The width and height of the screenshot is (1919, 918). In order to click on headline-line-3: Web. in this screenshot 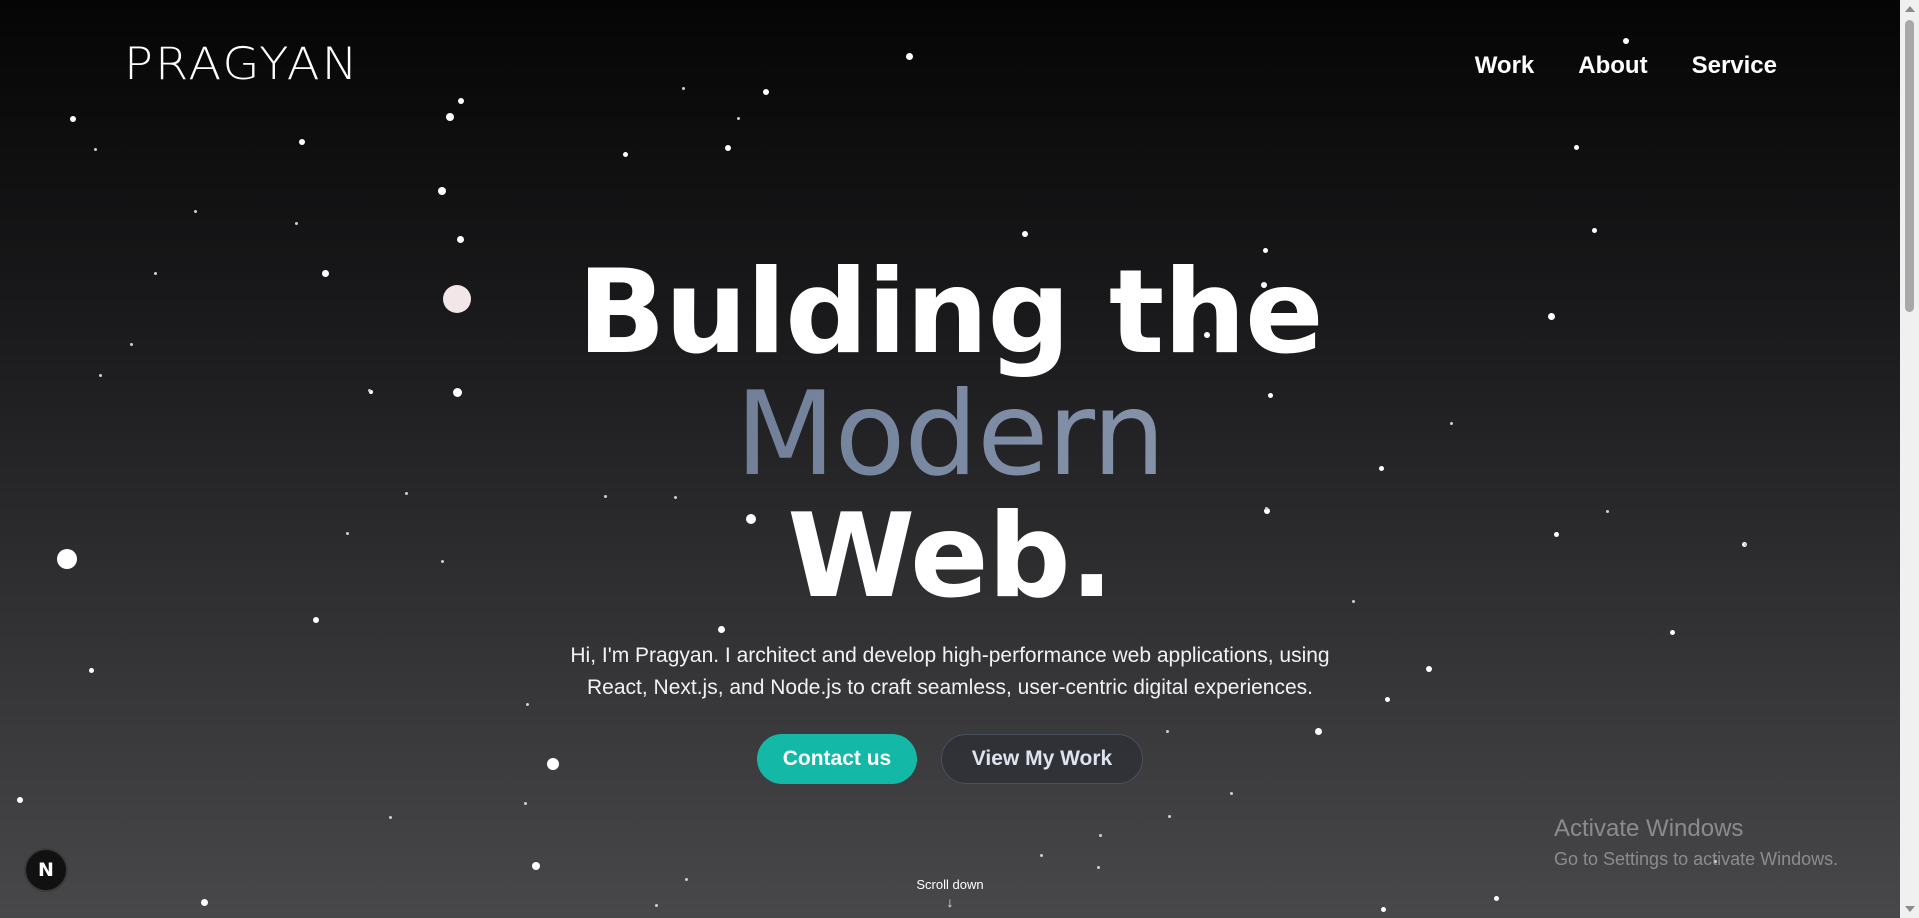, I will do `click(950, 556)`.